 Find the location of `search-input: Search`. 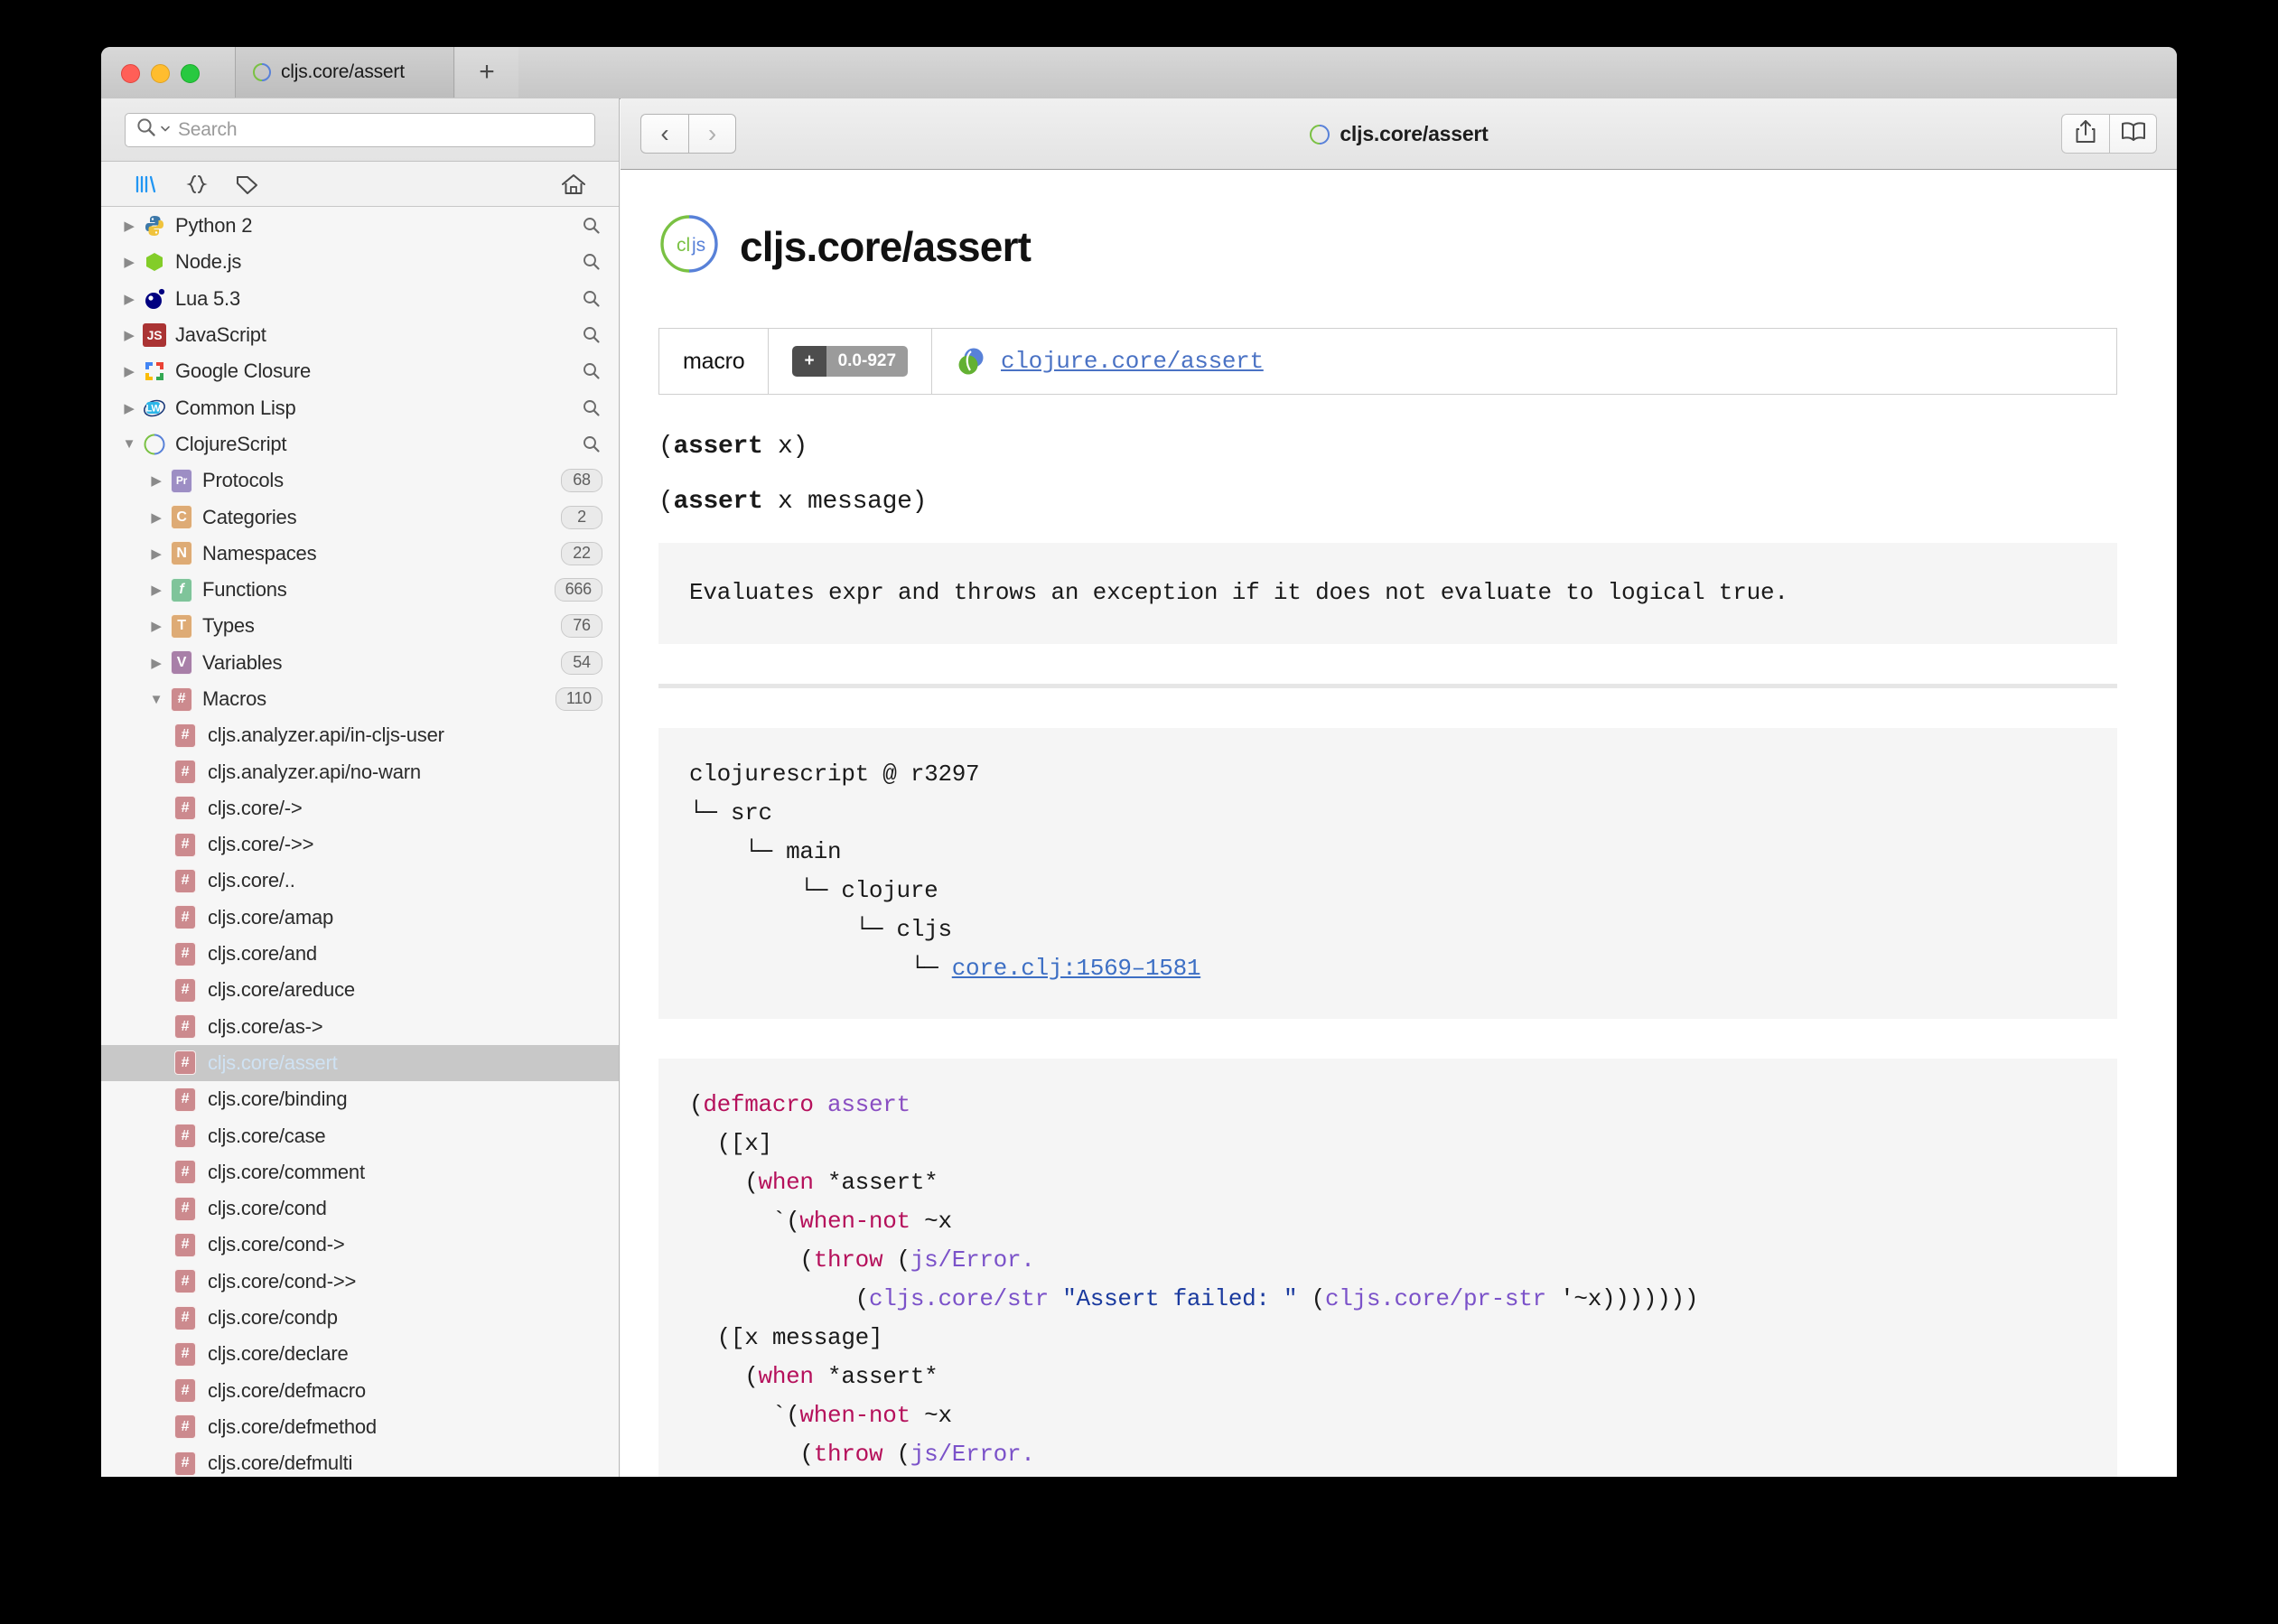

search-input: Search is located at coordinates (360, 129).